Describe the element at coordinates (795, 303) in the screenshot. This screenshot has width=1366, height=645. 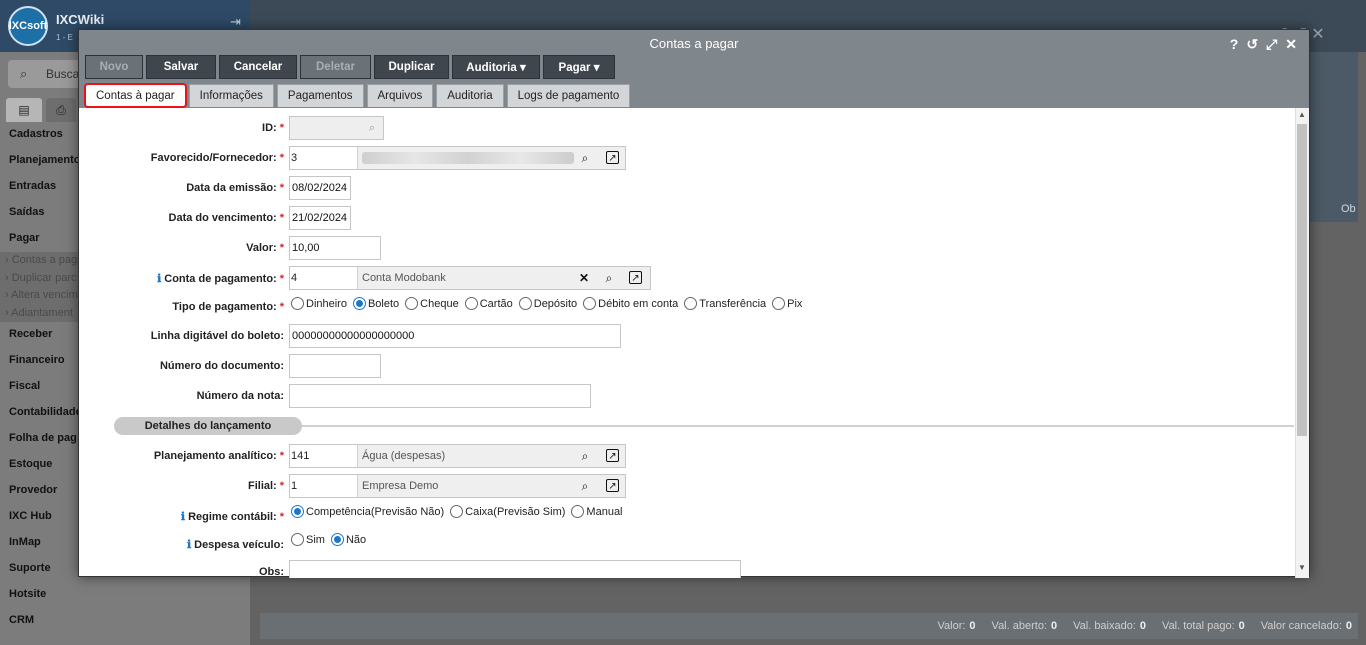
I see `tipo-pagamento-radio-label: Pix` at that location.